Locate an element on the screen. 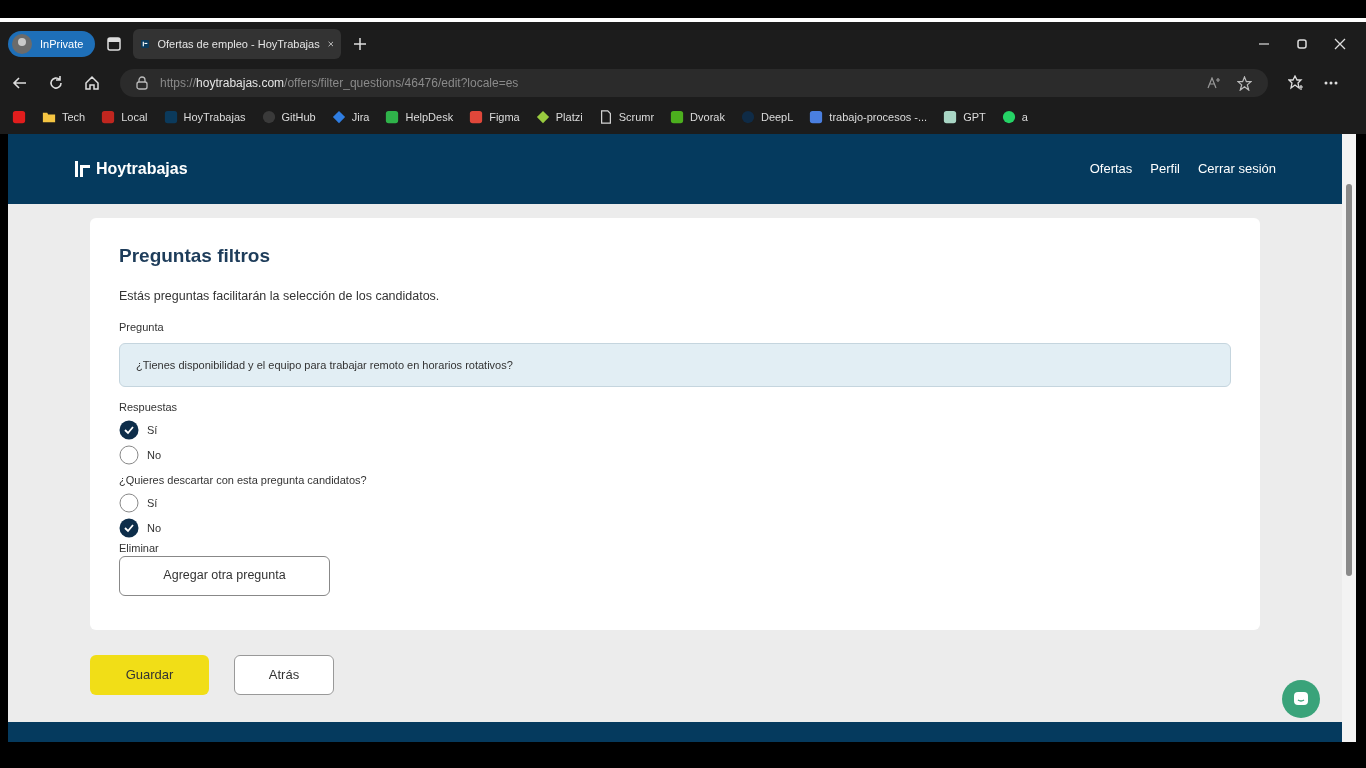 The width and height of the screenshot is (1366, 768). home-icon is located at coordinates (92, 83).